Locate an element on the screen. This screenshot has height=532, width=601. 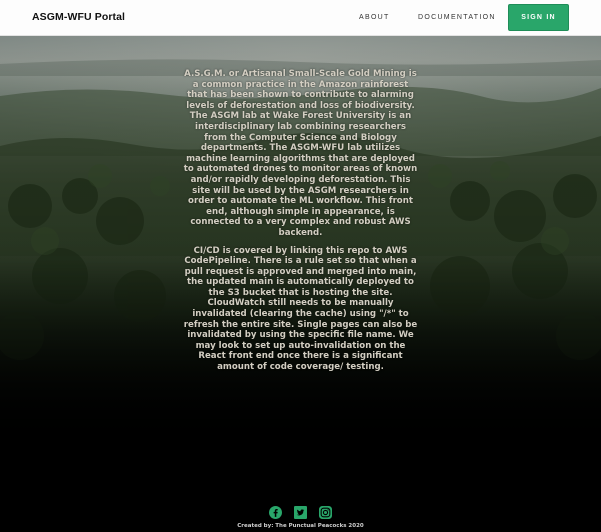
twitter-icon is located at coordinates (300, 512).